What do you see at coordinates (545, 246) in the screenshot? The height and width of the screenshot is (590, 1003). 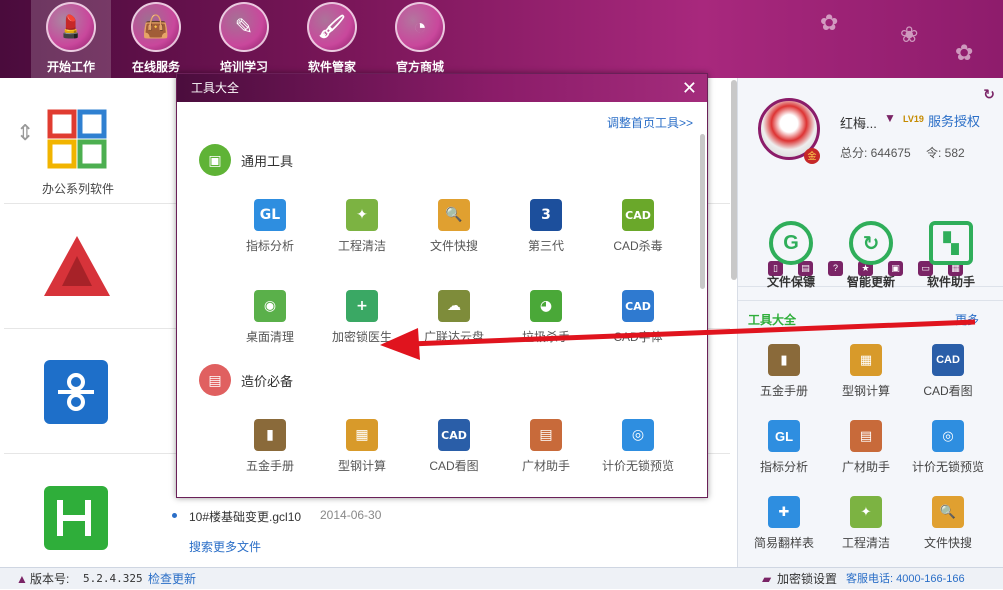 I see `tool-label: 第三代` at bounding box center [545, 246].